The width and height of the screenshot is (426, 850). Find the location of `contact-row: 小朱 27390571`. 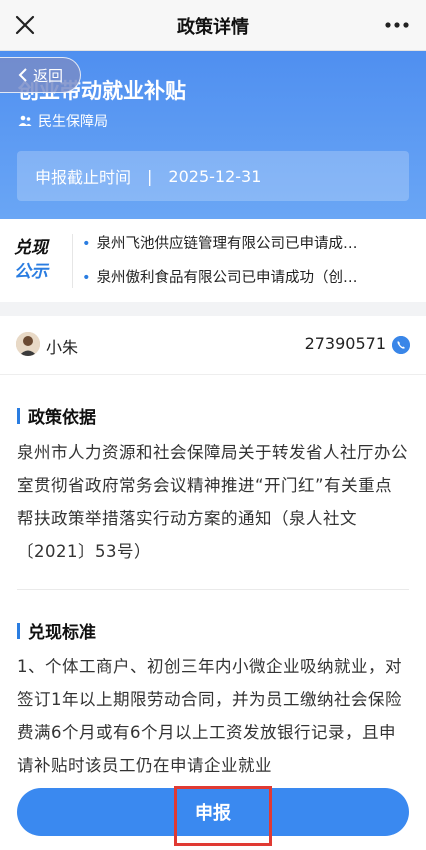

contact-row: 小朱 27390571 is located at coordinates (213, 345).